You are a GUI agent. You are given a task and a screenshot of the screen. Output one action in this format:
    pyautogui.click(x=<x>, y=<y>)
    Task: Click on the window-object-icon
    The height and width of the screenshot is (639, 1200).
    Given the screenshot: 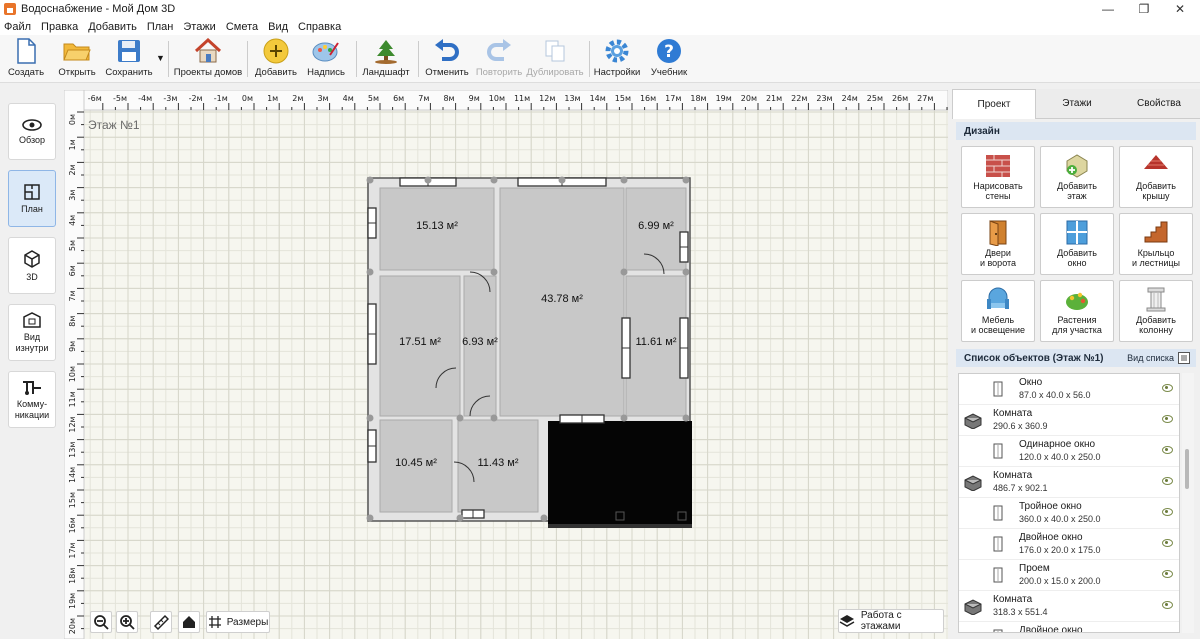 What is the action you would take?
    pyautogui.click(x=998, y=389)
    